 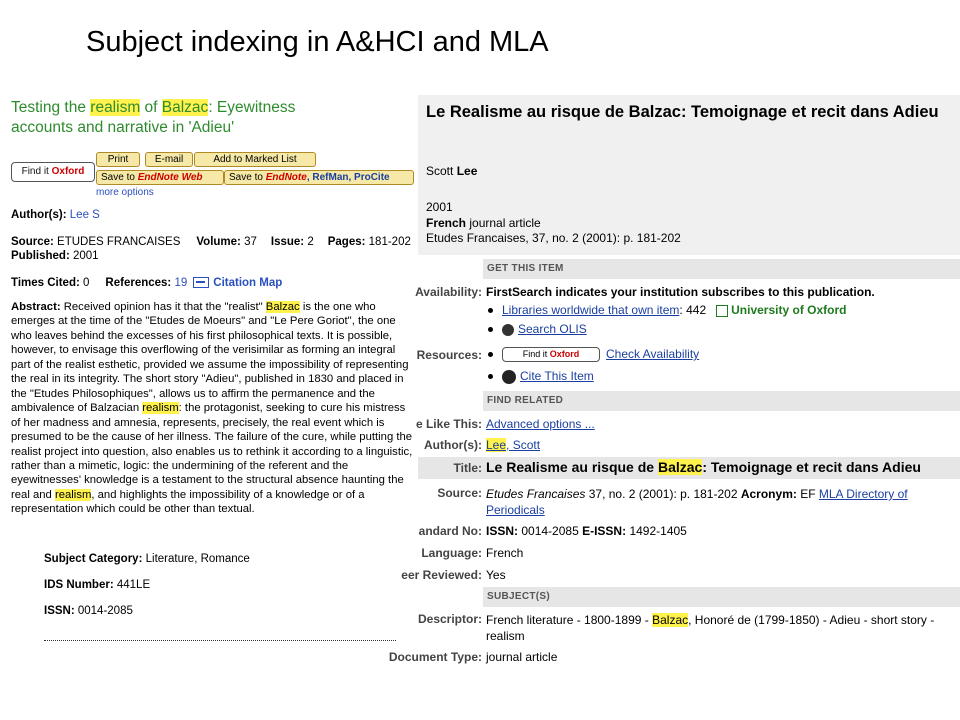 What do you see at coordinates (45, 283) in the screenshot?
I see `field-label: Times Cited:` at bounding box center [45, 283].